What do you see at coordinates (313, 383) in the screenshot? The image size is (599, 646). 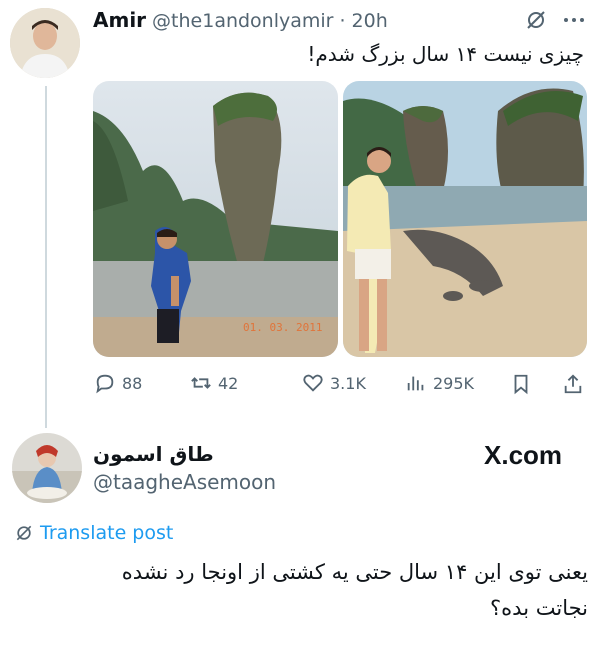 I see `like-icon` at bounding box center [313, 383].